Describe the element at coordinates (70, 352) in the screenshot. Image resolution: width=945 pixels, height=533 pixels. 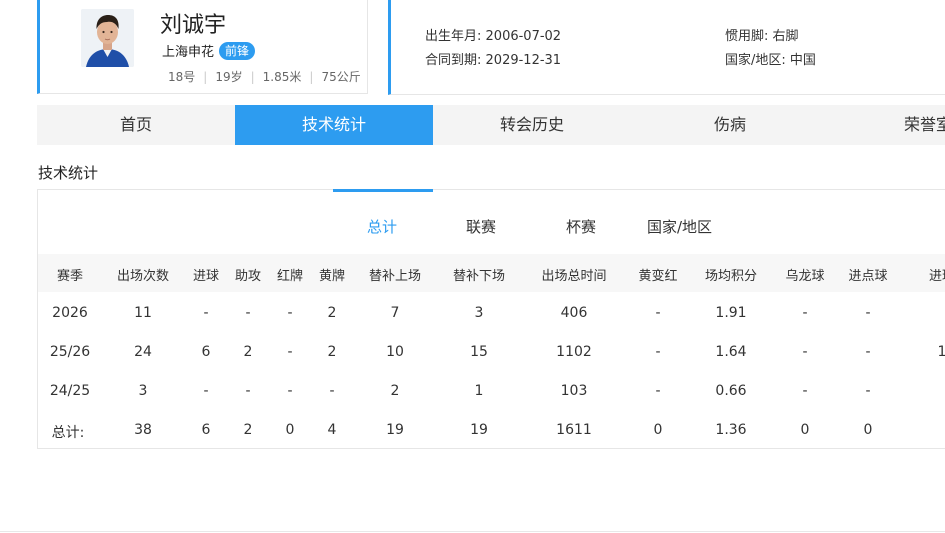
I see `cell-season: 25/26` at that location.